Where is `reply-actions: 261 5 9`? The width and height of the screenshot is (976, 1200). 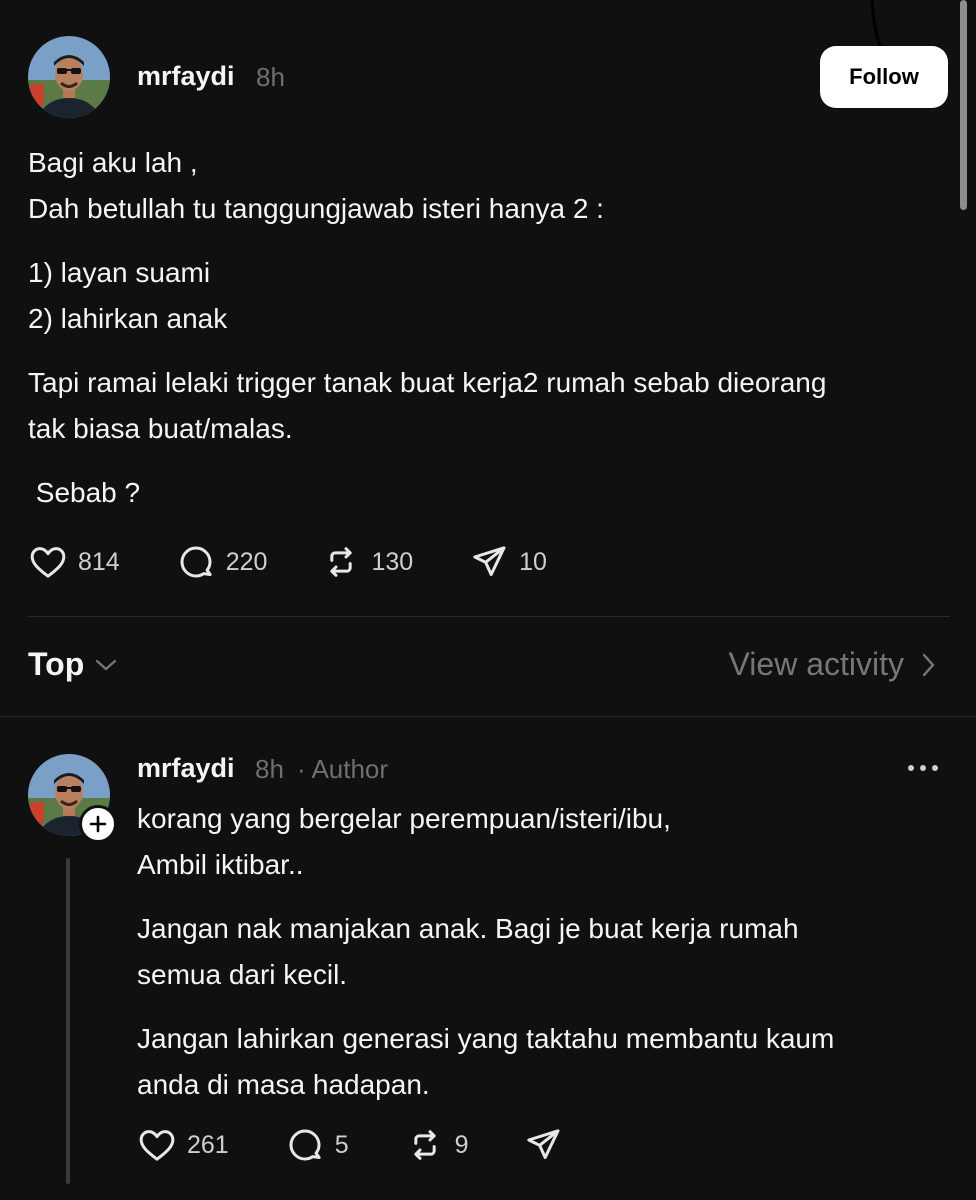
reply-actions: 261 5 9 is located at coordinates (350, 1145).